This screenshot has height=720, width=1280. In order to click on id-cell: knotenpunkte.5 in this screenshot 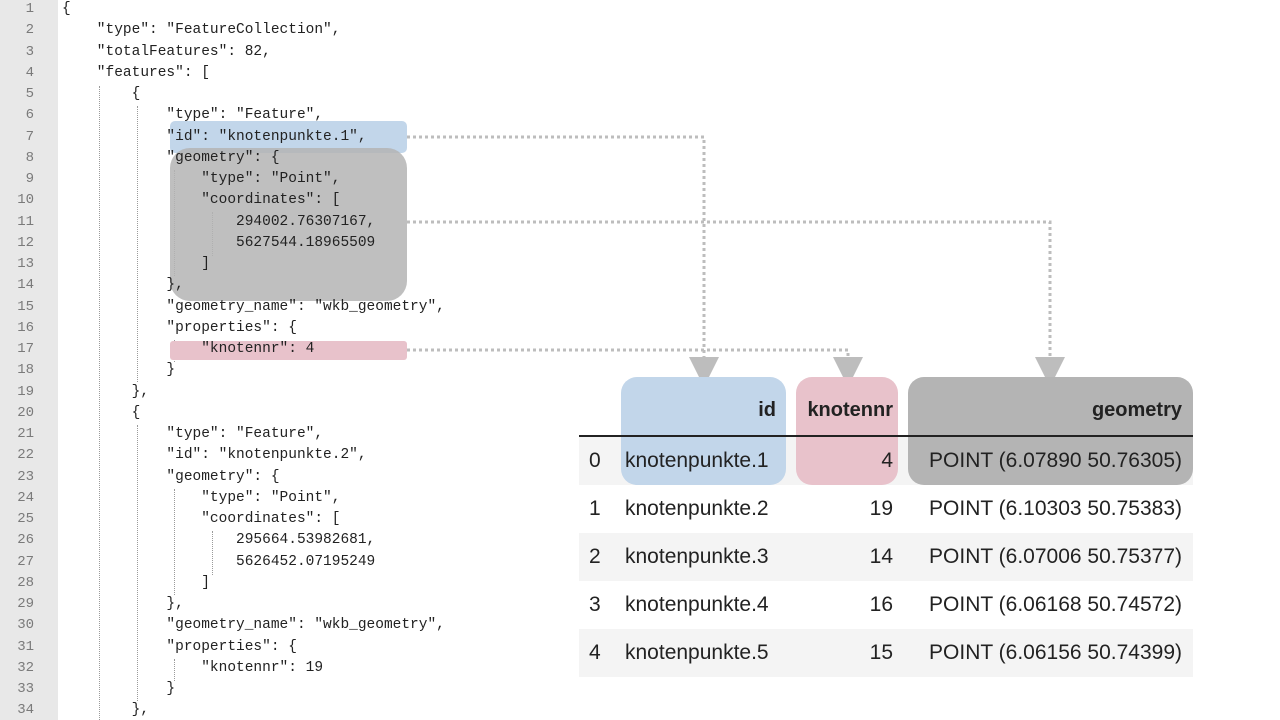, I will do `click(697, 652)`.